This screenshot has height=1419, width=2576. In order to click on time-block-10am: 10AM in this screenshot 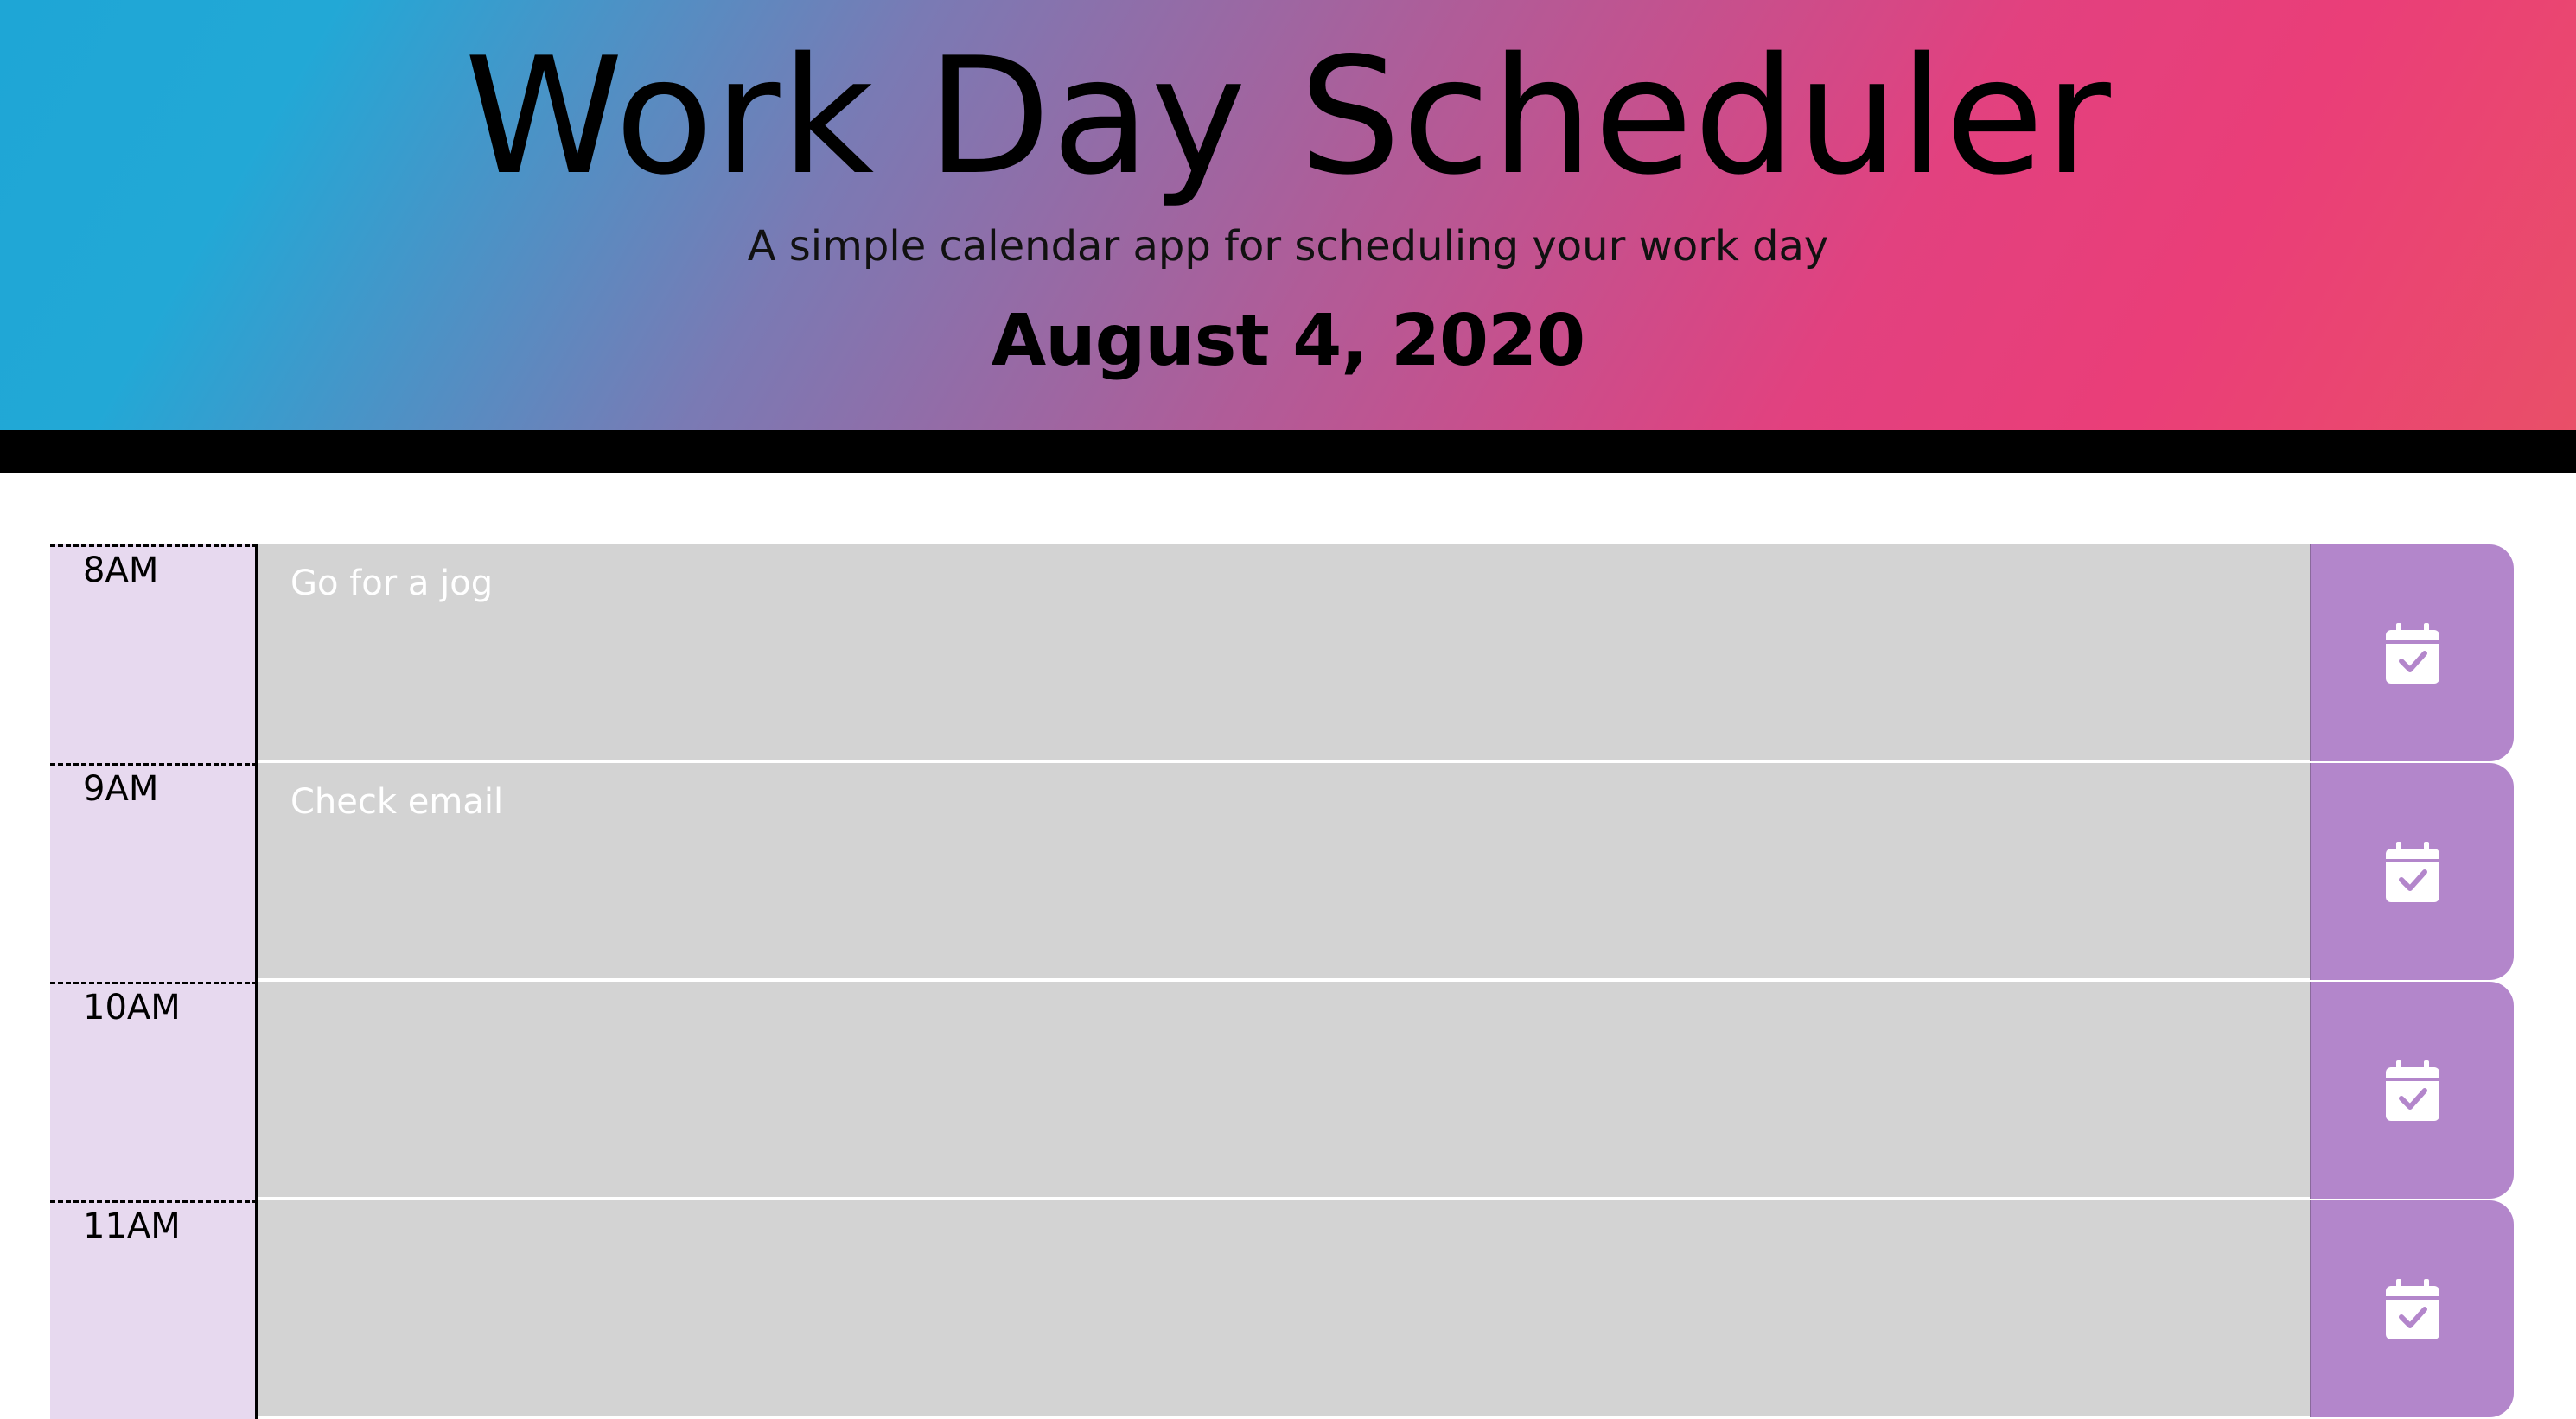, I will do `click(1282, 1091)`.